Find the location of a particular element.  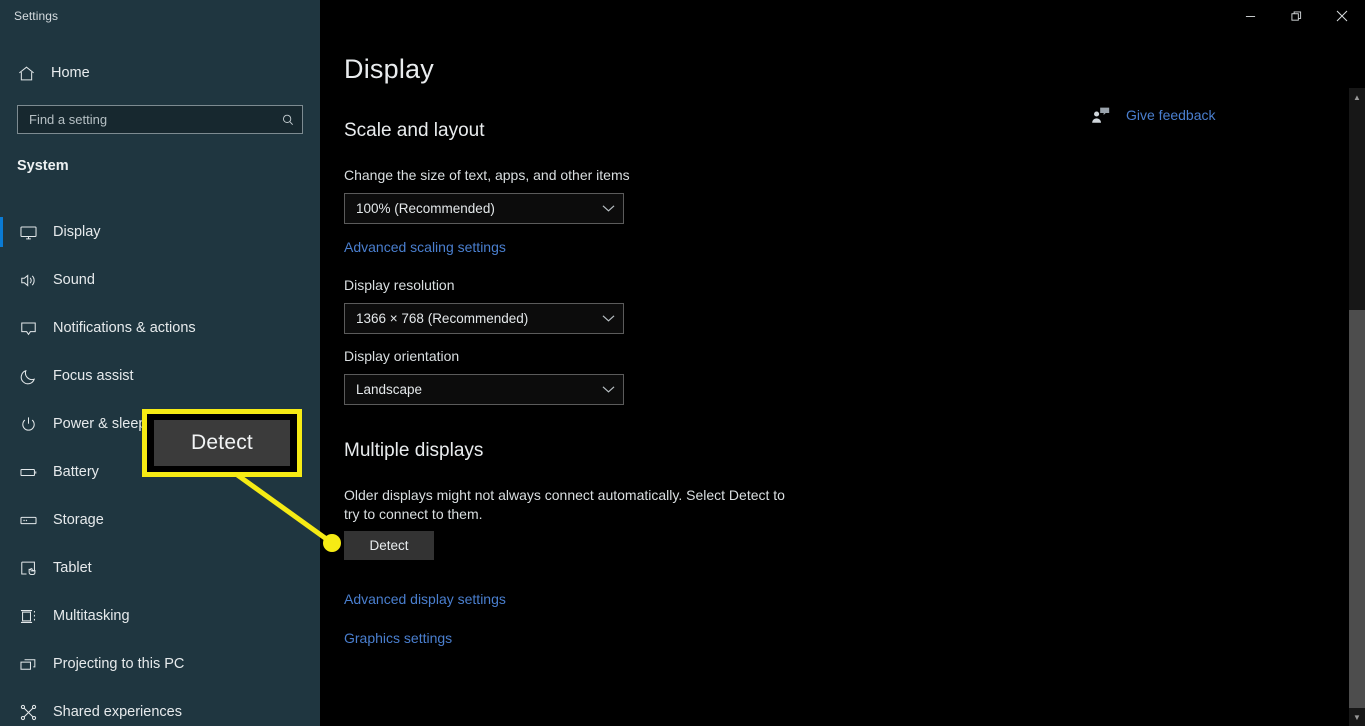

scale-and-layout-heading: Scale and layout is located at coordinates (414, 130).